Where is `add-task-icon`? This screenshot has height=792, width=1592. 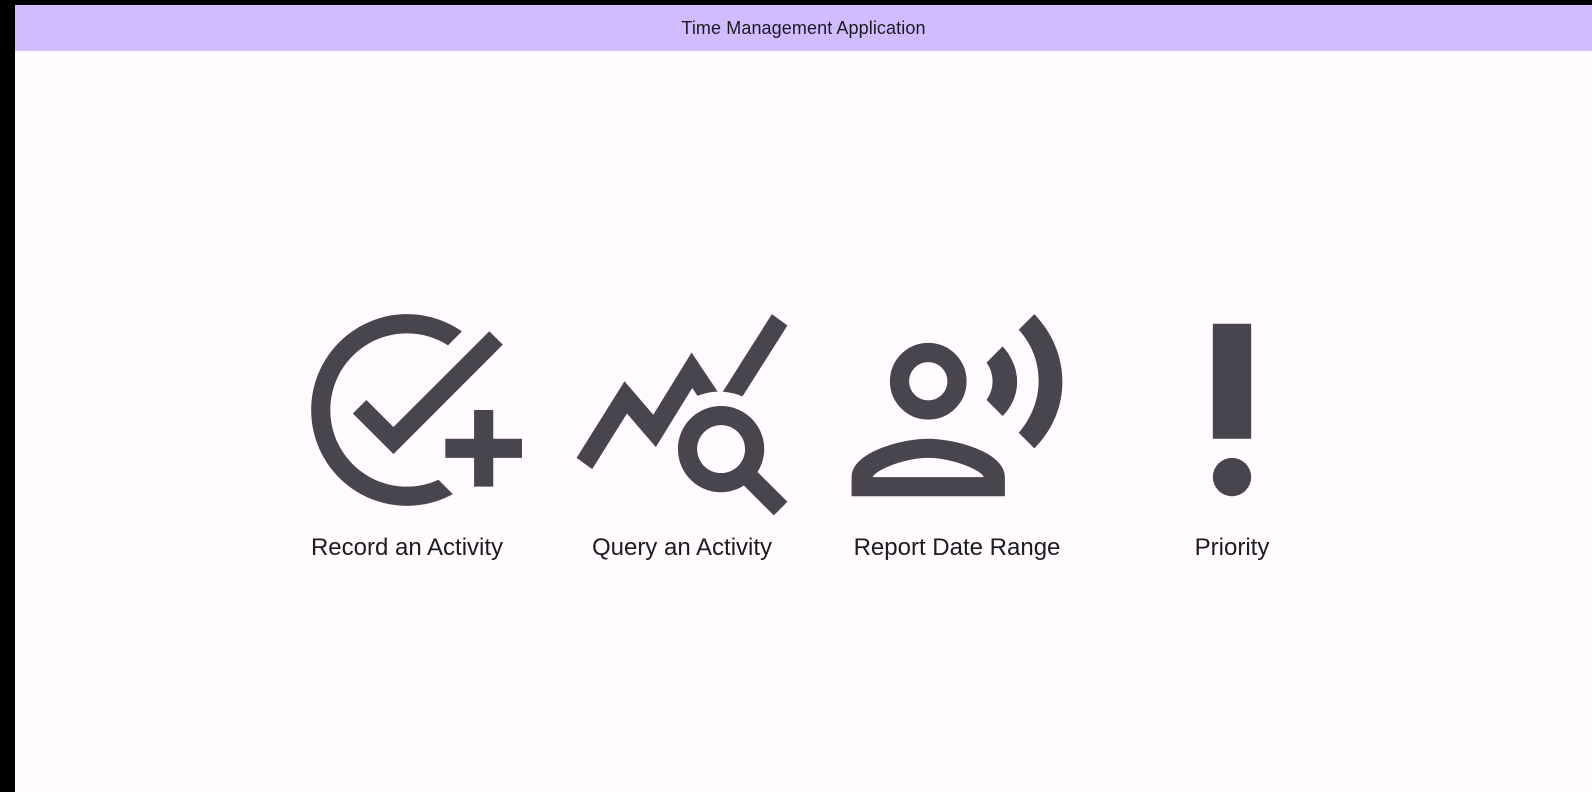 add-task-icon is located at coordinates (416, 410).